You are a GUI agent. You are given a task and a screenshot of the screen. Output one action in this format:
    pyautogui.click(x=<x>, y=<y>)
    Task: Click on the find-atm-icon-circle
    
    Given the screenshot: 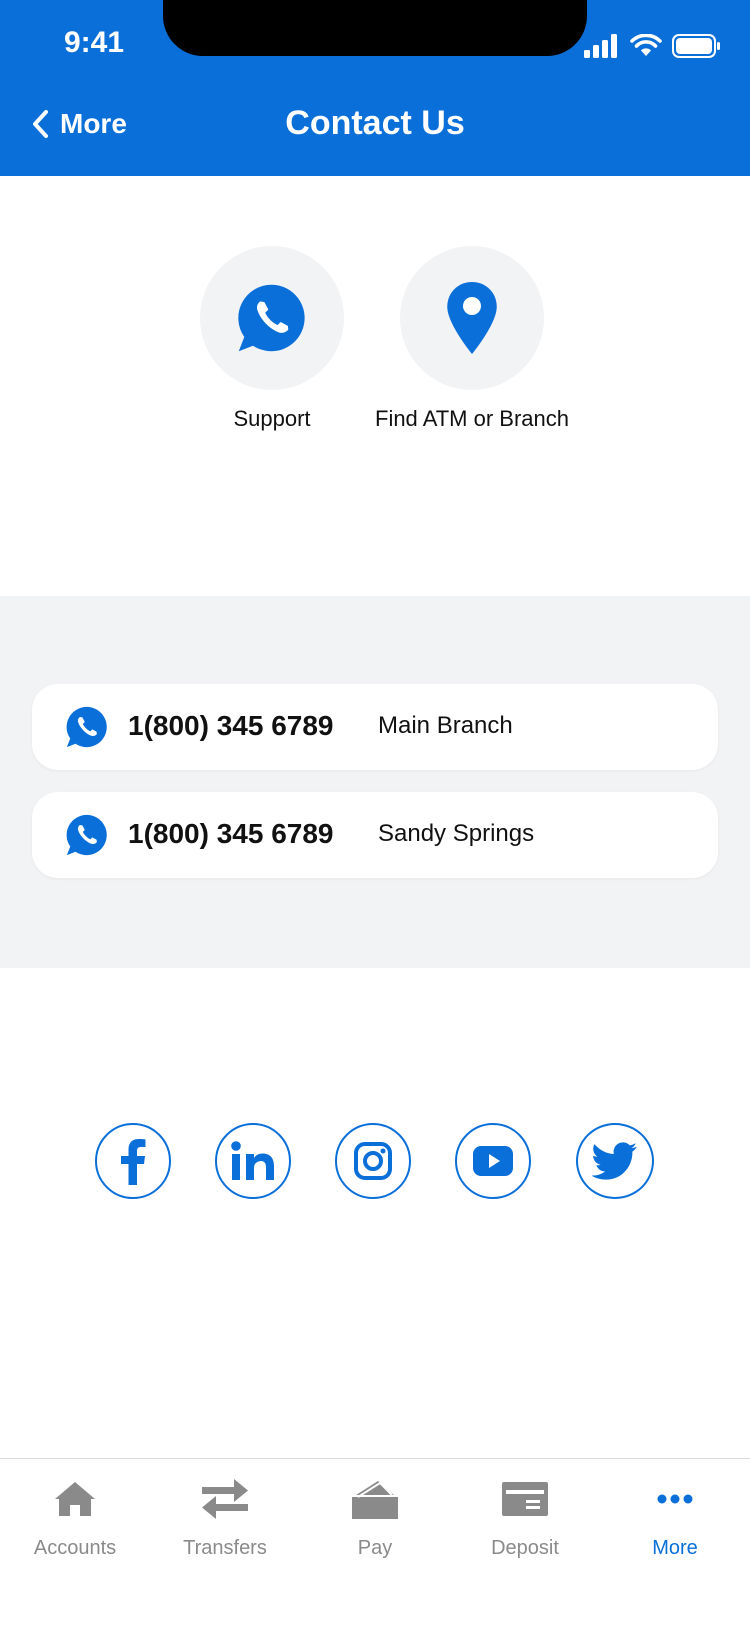 What is the action you would take?
    pyautogui.click(x=472, y=318)
    